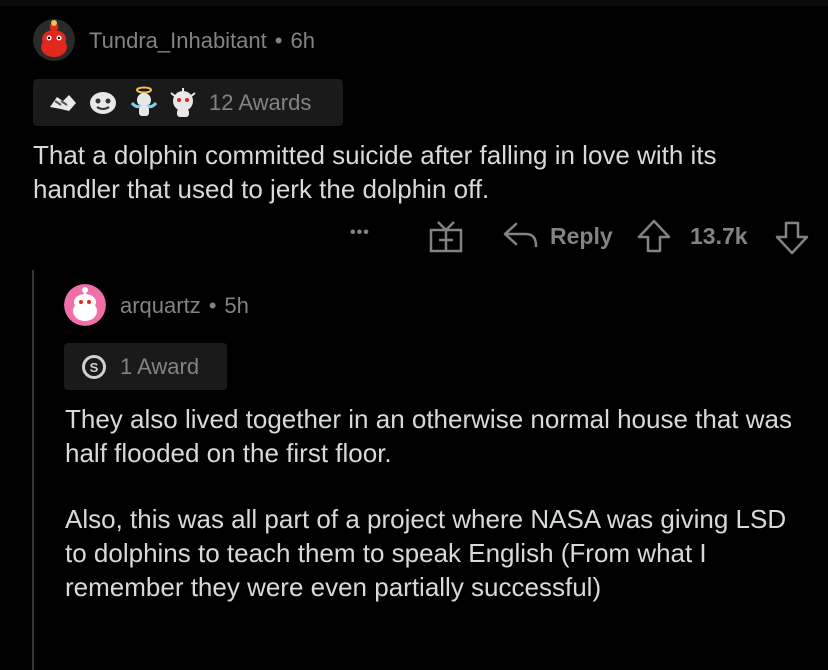  What do you see at coordinates (144, 102) in the screenshot?
I see `award-angel-icon` at bounding box center [144, 102].